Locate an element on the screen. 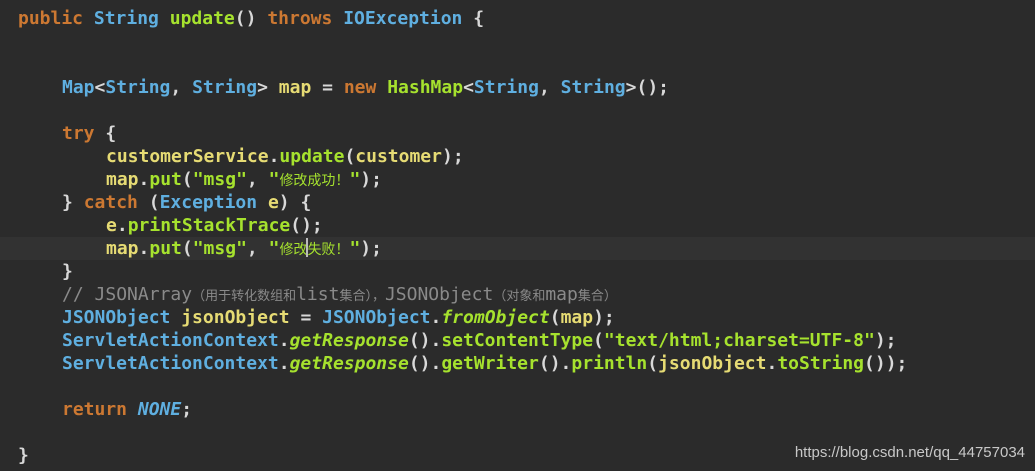  code-line-try: try { is located at coordinates (517, 133).